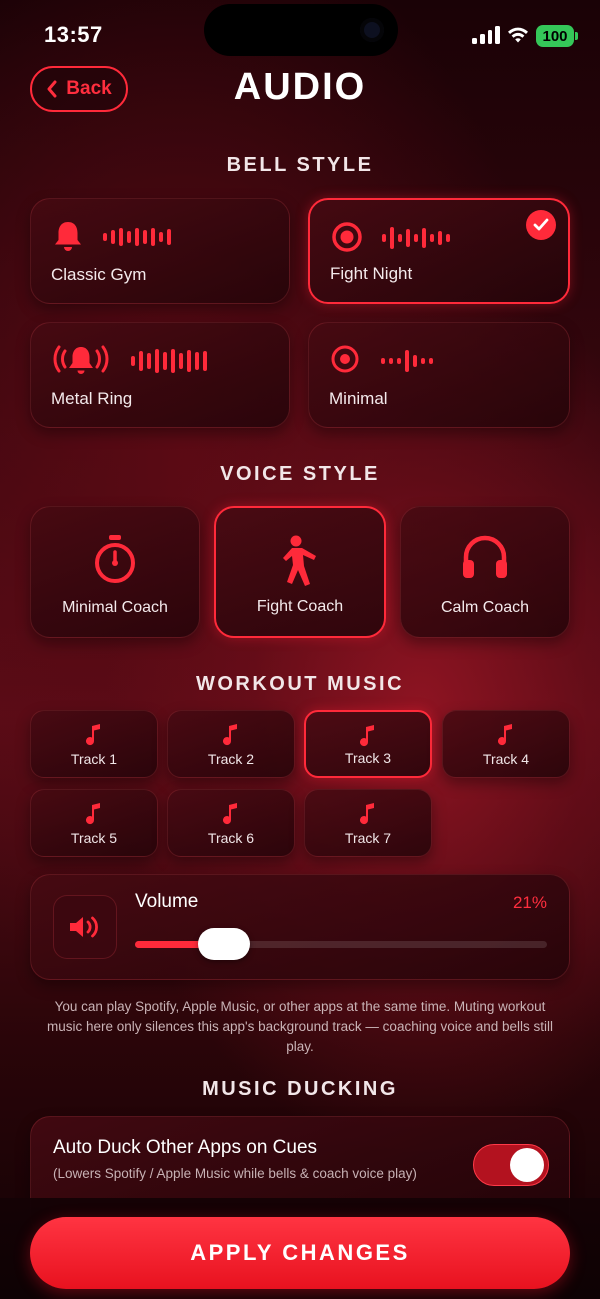 Image resolution: width=600 pixels, height=1299 pixels. I want to click on track-label: Track 2, so click(231, 759).